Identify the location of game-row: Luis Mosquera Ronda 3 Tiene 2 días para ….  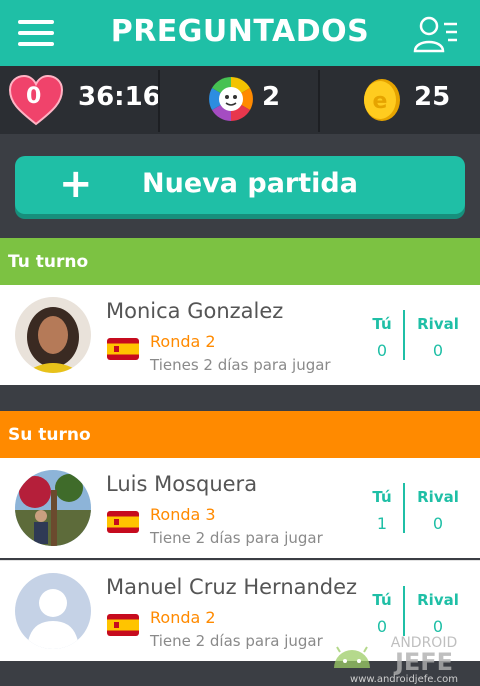
(240, 508).